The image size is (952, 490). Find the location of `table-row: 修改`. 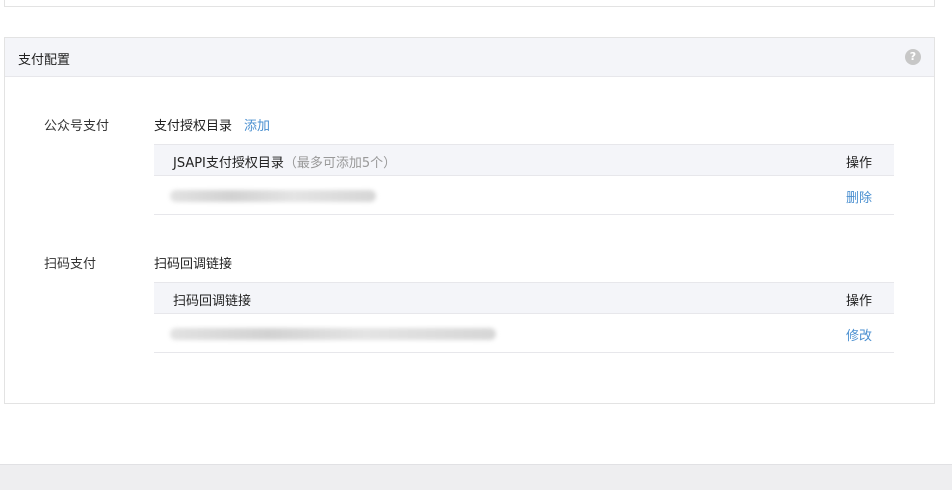

table-row: 修改 is located at coordinates (524, 333).